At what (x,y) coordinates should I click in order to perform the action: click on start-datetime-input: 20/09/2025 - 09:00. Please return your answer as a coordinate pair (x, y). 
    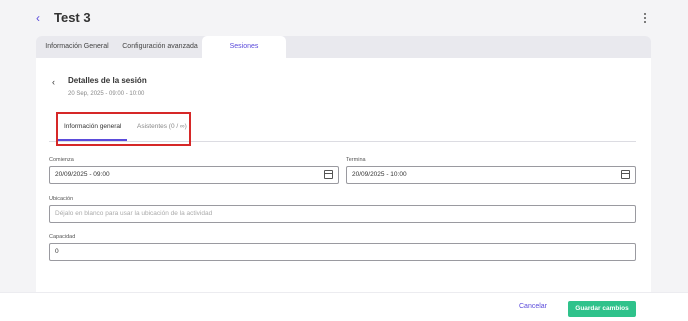
    Looking at the image, I should click on (194, 175).